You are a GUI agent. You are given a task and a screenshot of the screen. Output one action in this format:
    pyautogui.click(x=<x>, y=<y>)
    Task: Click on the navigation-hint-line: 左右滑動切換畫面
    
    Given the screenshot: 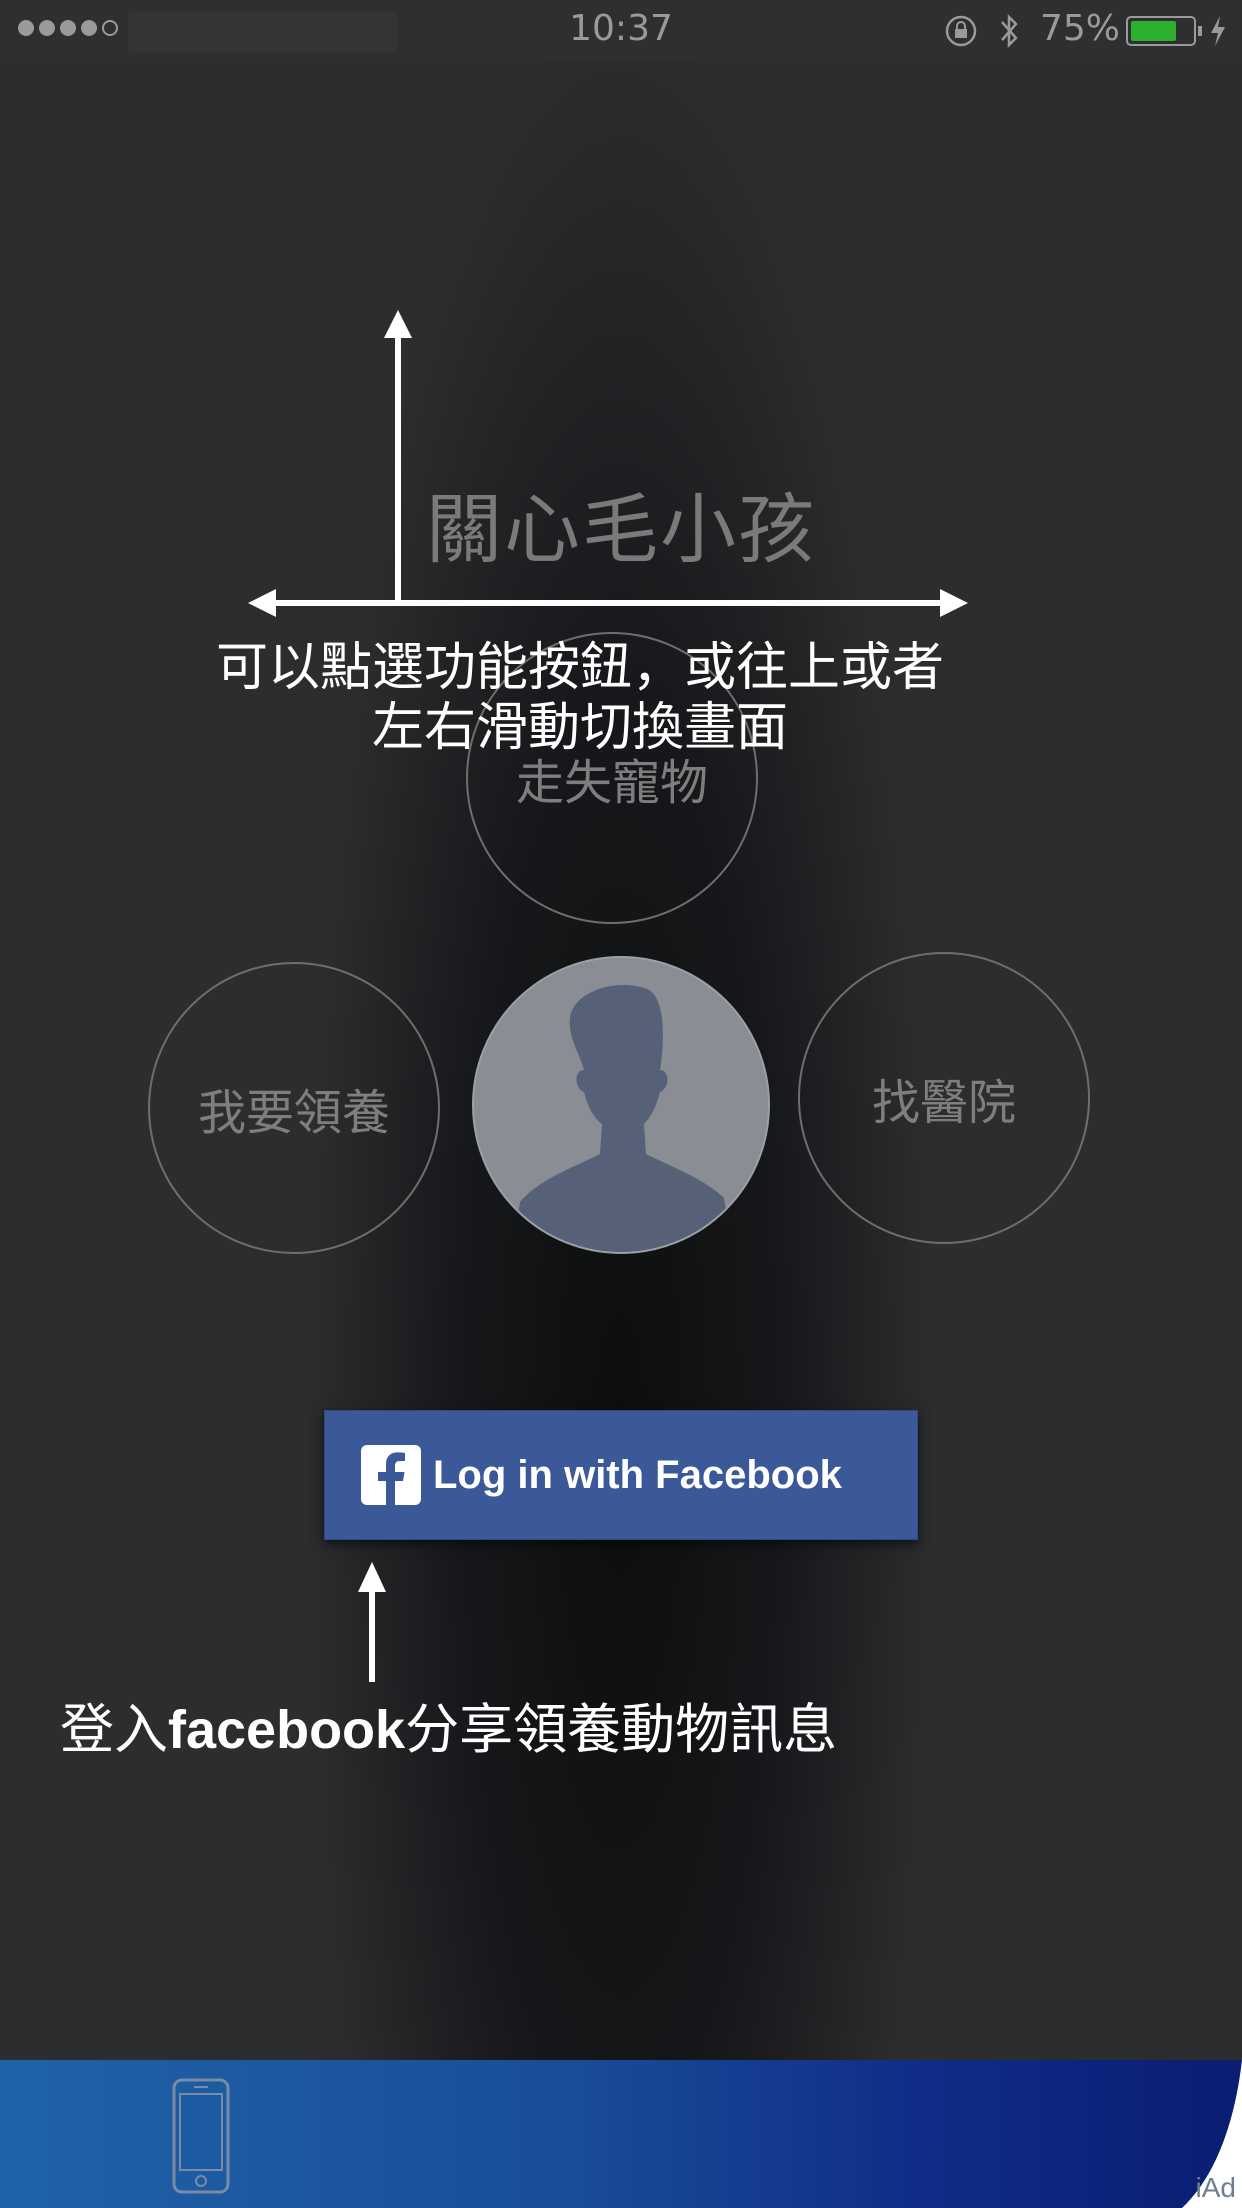 What is the action you would take?
    pyautogui.click(x=579, y=728)
    